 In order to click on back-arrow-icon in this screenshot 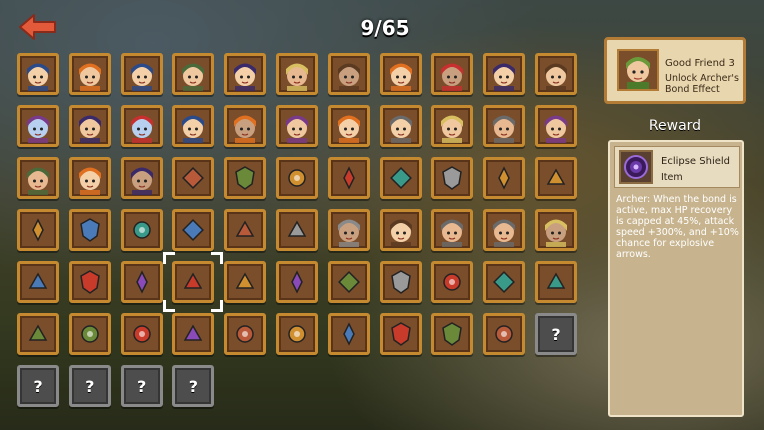, I will do `click(38, 27)`.